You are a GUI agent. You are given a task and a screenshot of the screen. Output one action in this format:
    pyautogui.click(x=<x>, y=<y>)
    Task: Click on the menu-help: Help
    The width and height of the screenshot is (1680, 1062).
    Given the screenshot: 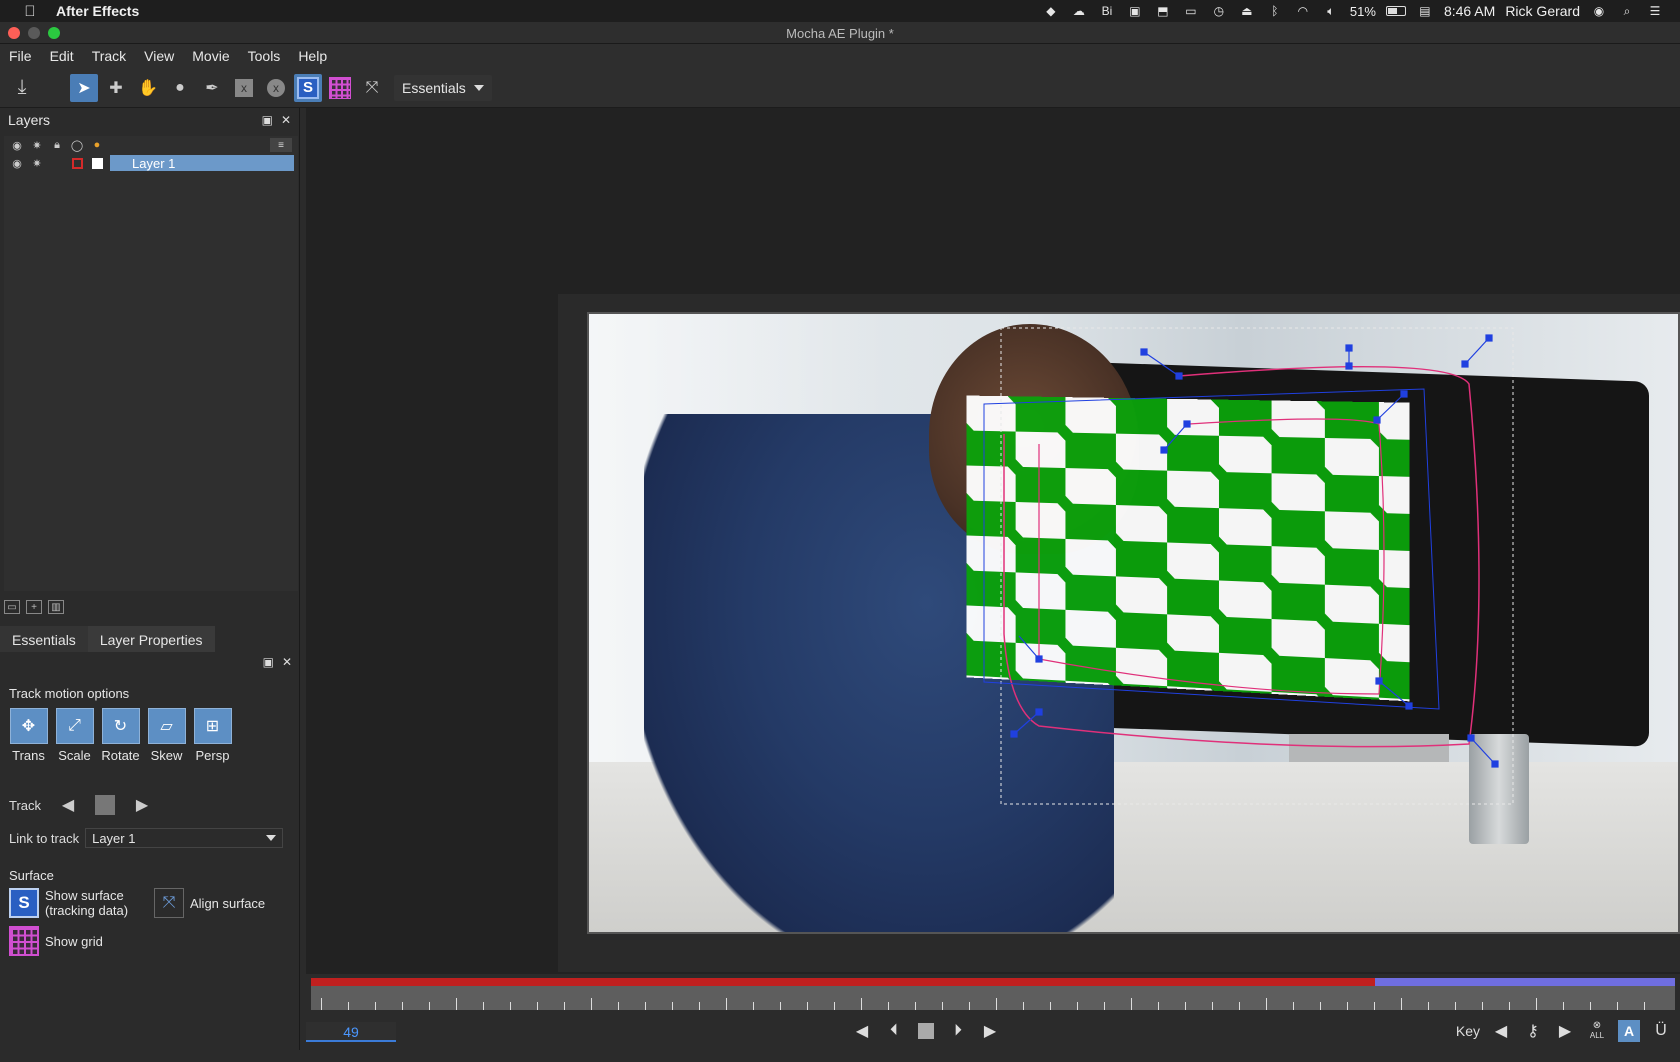 What is the action you would take?
    pyautogui.click(x=312, y=56)
    